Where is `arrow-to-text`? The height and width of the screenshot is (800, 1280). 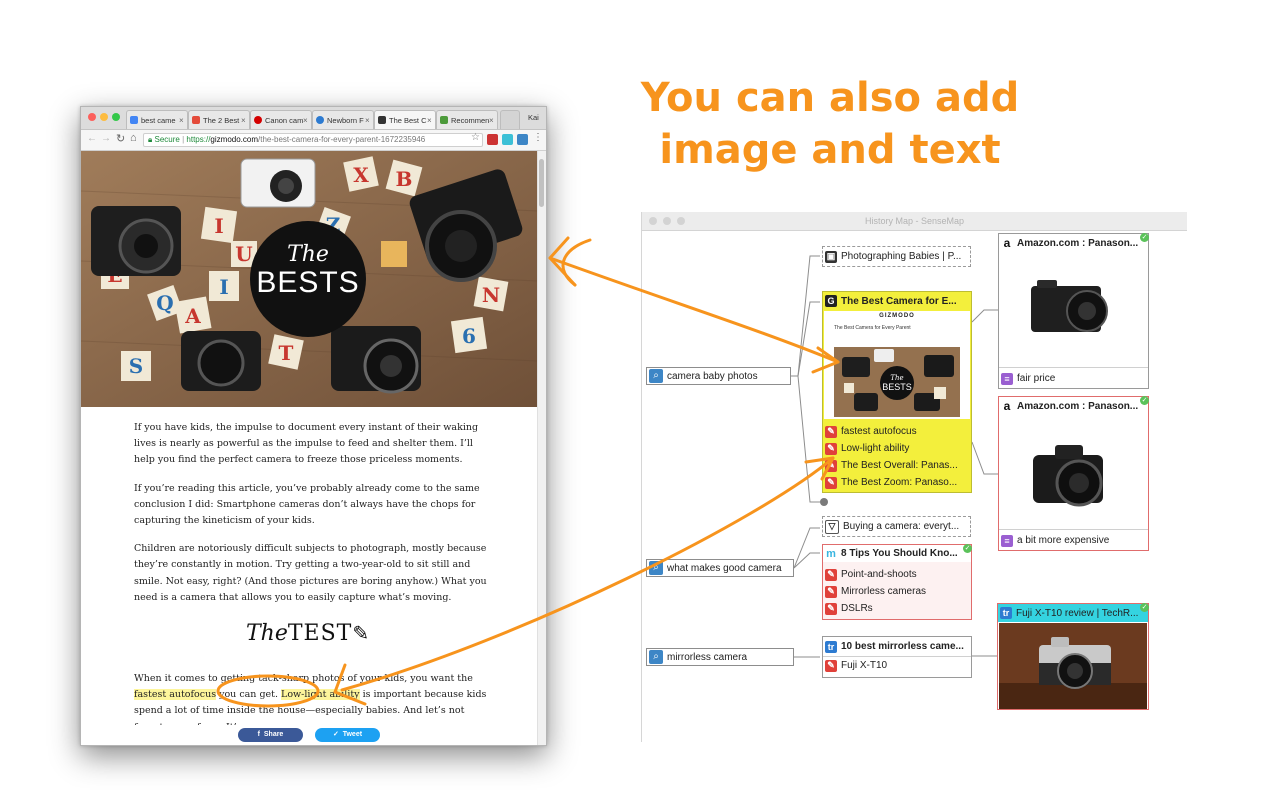 arrow-to-text is located at coordinates (587, 574).